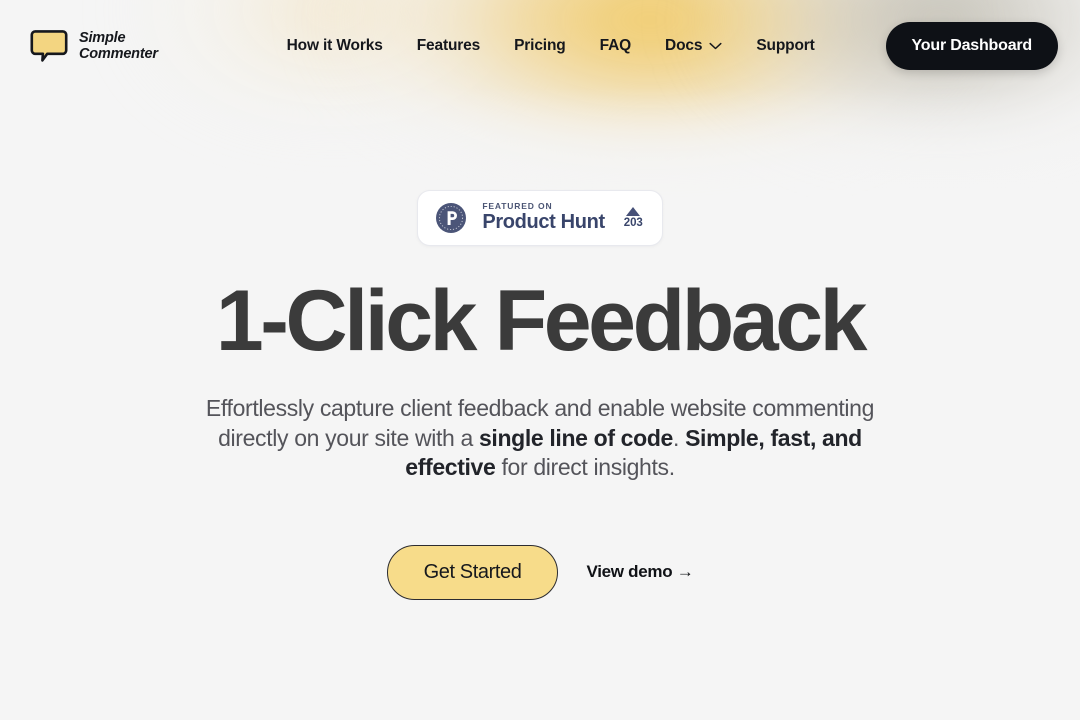 This screenshot has height=720, width=1080. What do you see at coordinates (715, 46) in the screenshot?
I see `chevron-down-icon` at bounding box center [715, 46].